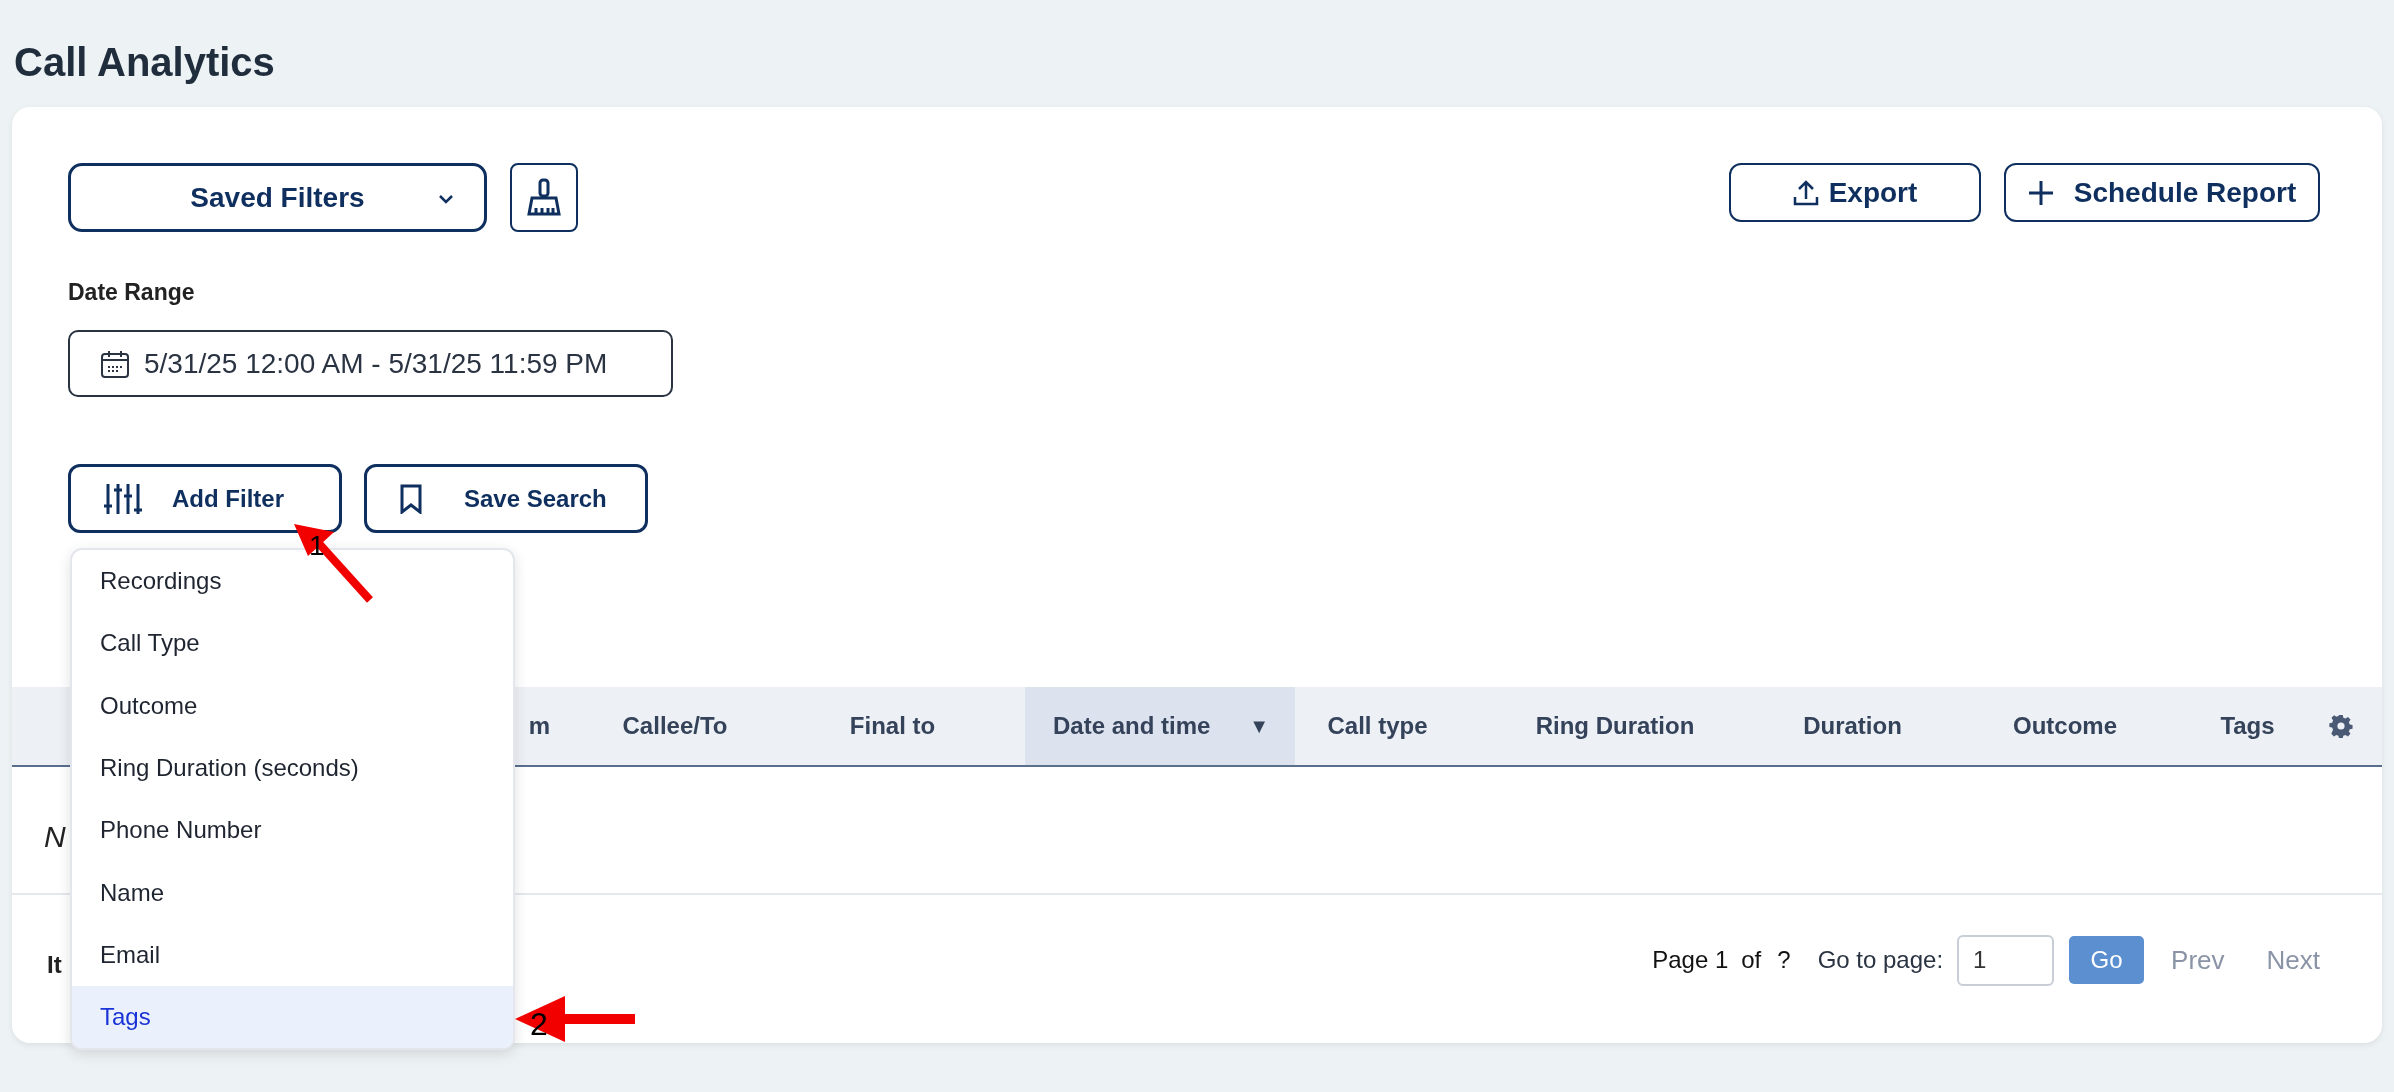 This screenshot has width=2394, height=1092. Describe the element at coordinates (292, 643) in the screenshot. I see `menu-item: Call Type` at that location.